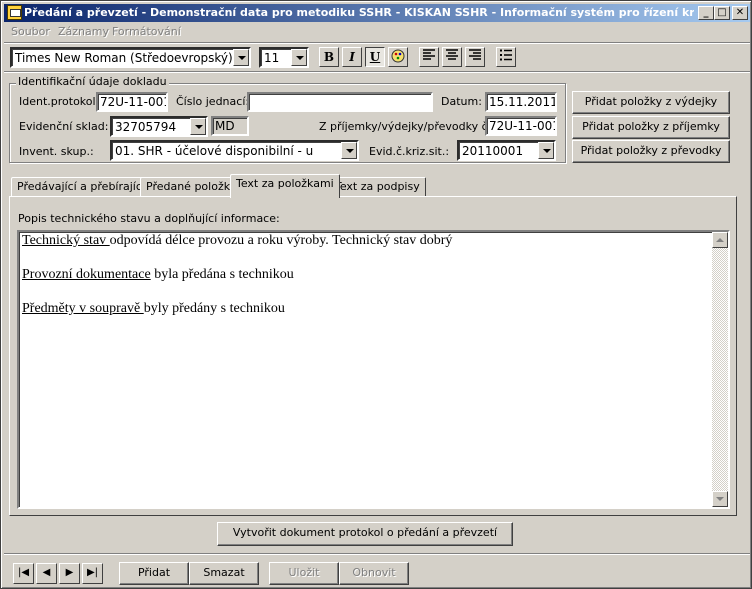  Describe the element at coordinates (340, 102) in the screenshot. I see `cislo-jednaci-input` at that location.